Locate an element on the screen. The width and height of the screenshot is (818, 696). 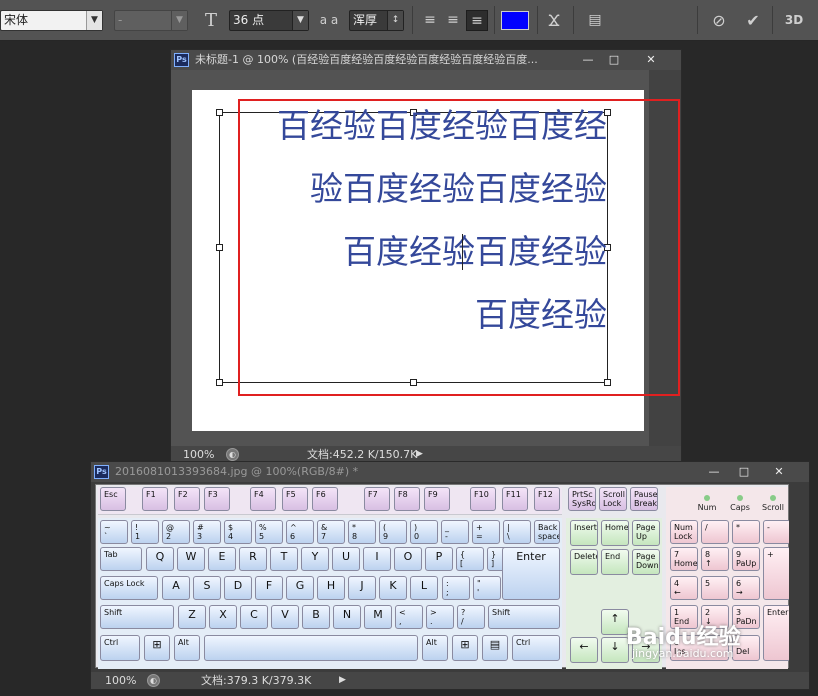
align-center-icon: ≡ is located at coordinates (453, 20).